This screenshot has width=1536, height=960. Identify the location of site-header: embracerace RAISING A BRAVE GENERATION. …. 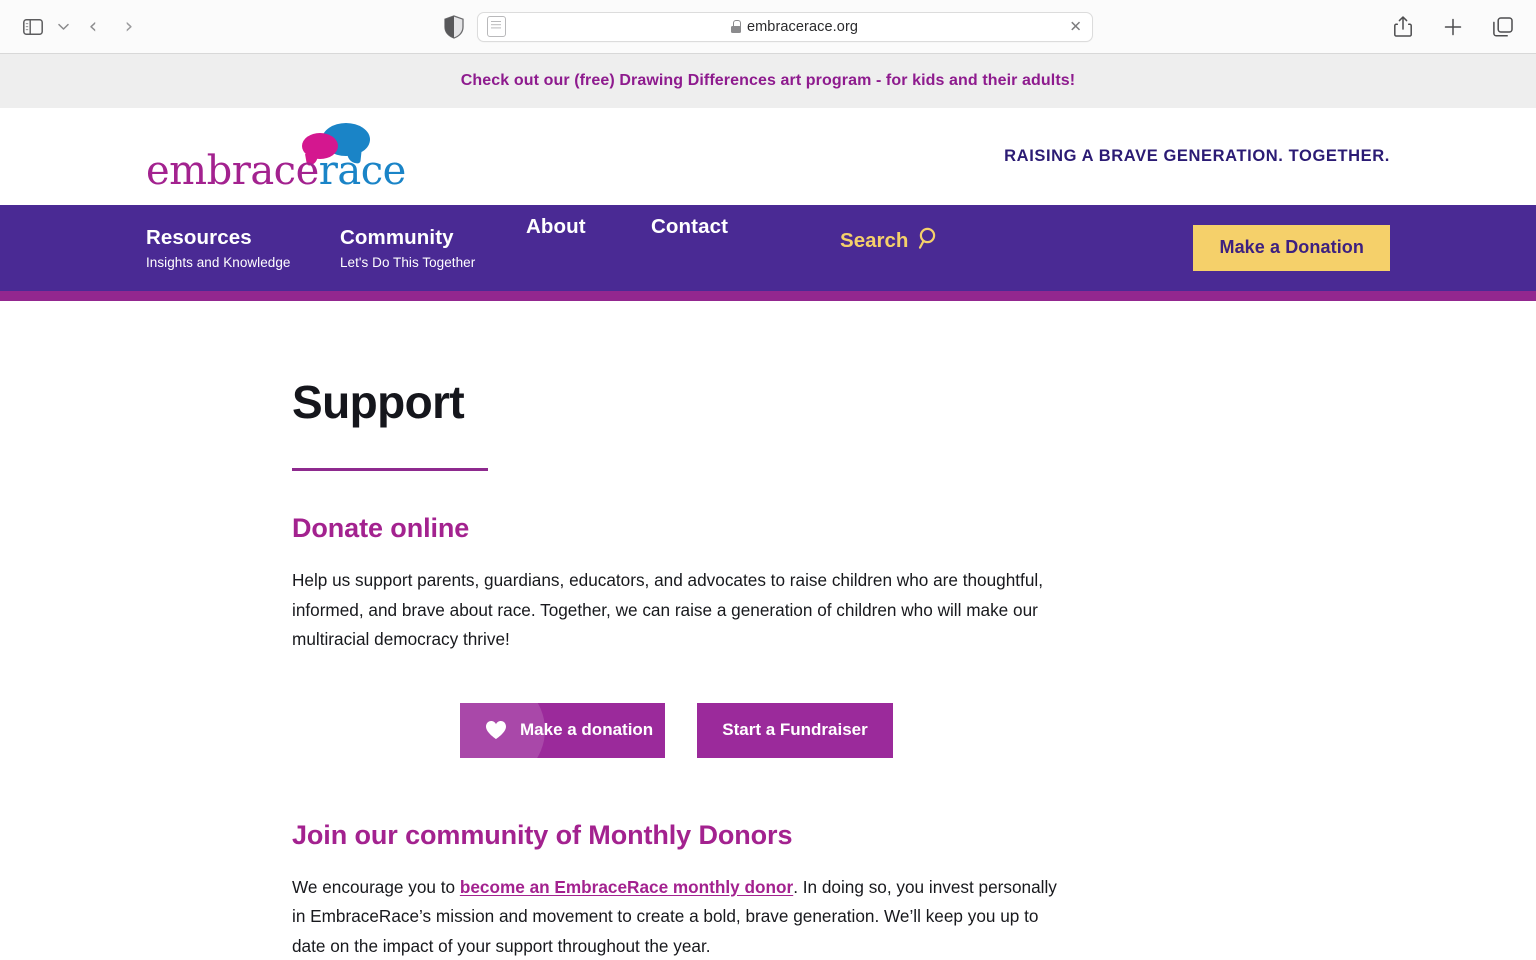
(768, 156).